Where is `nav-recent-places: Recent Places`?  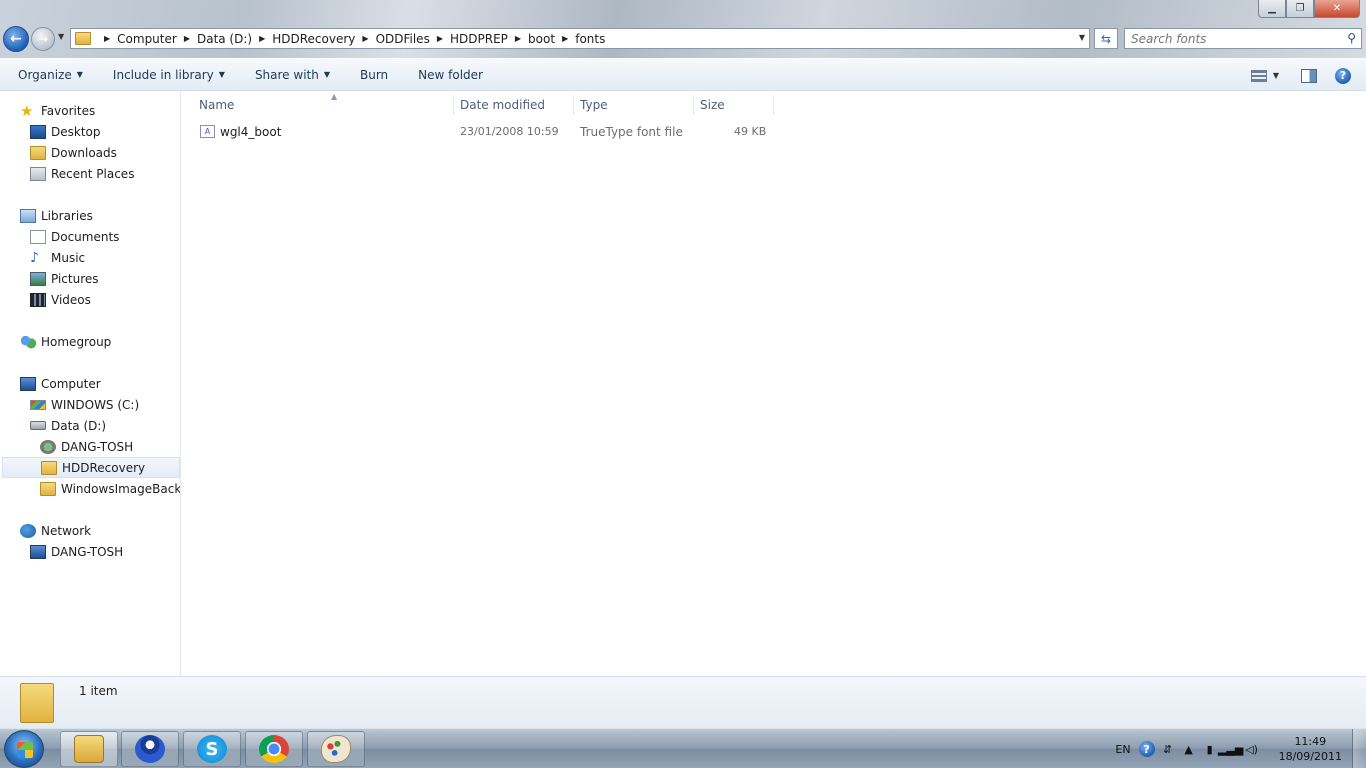 nav-recent-places: Recent Places is located at coordinates (82, 173).